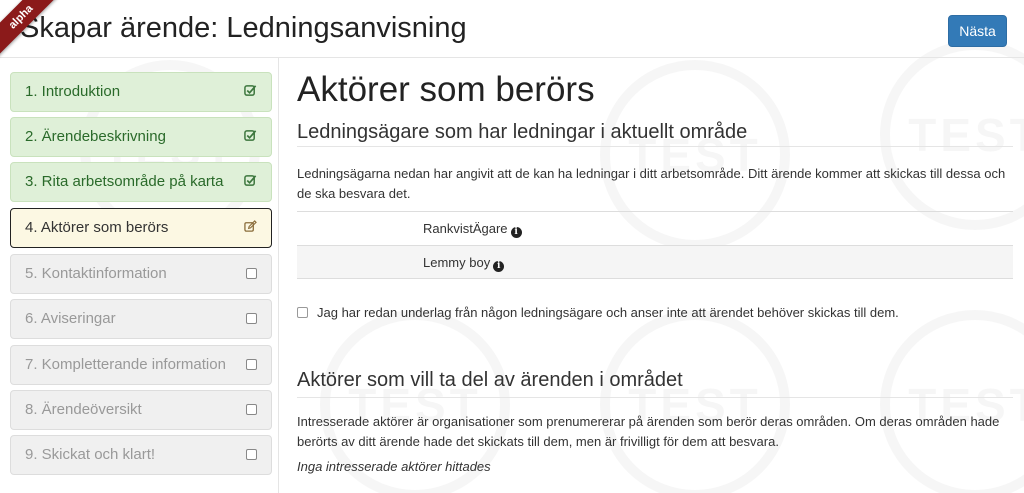 This screenshot has width=1024, height=493. Describe the element at coordinates (97, 227) in the screenshot. I see `step-label: 4. Aktörer som berörs` at that location.